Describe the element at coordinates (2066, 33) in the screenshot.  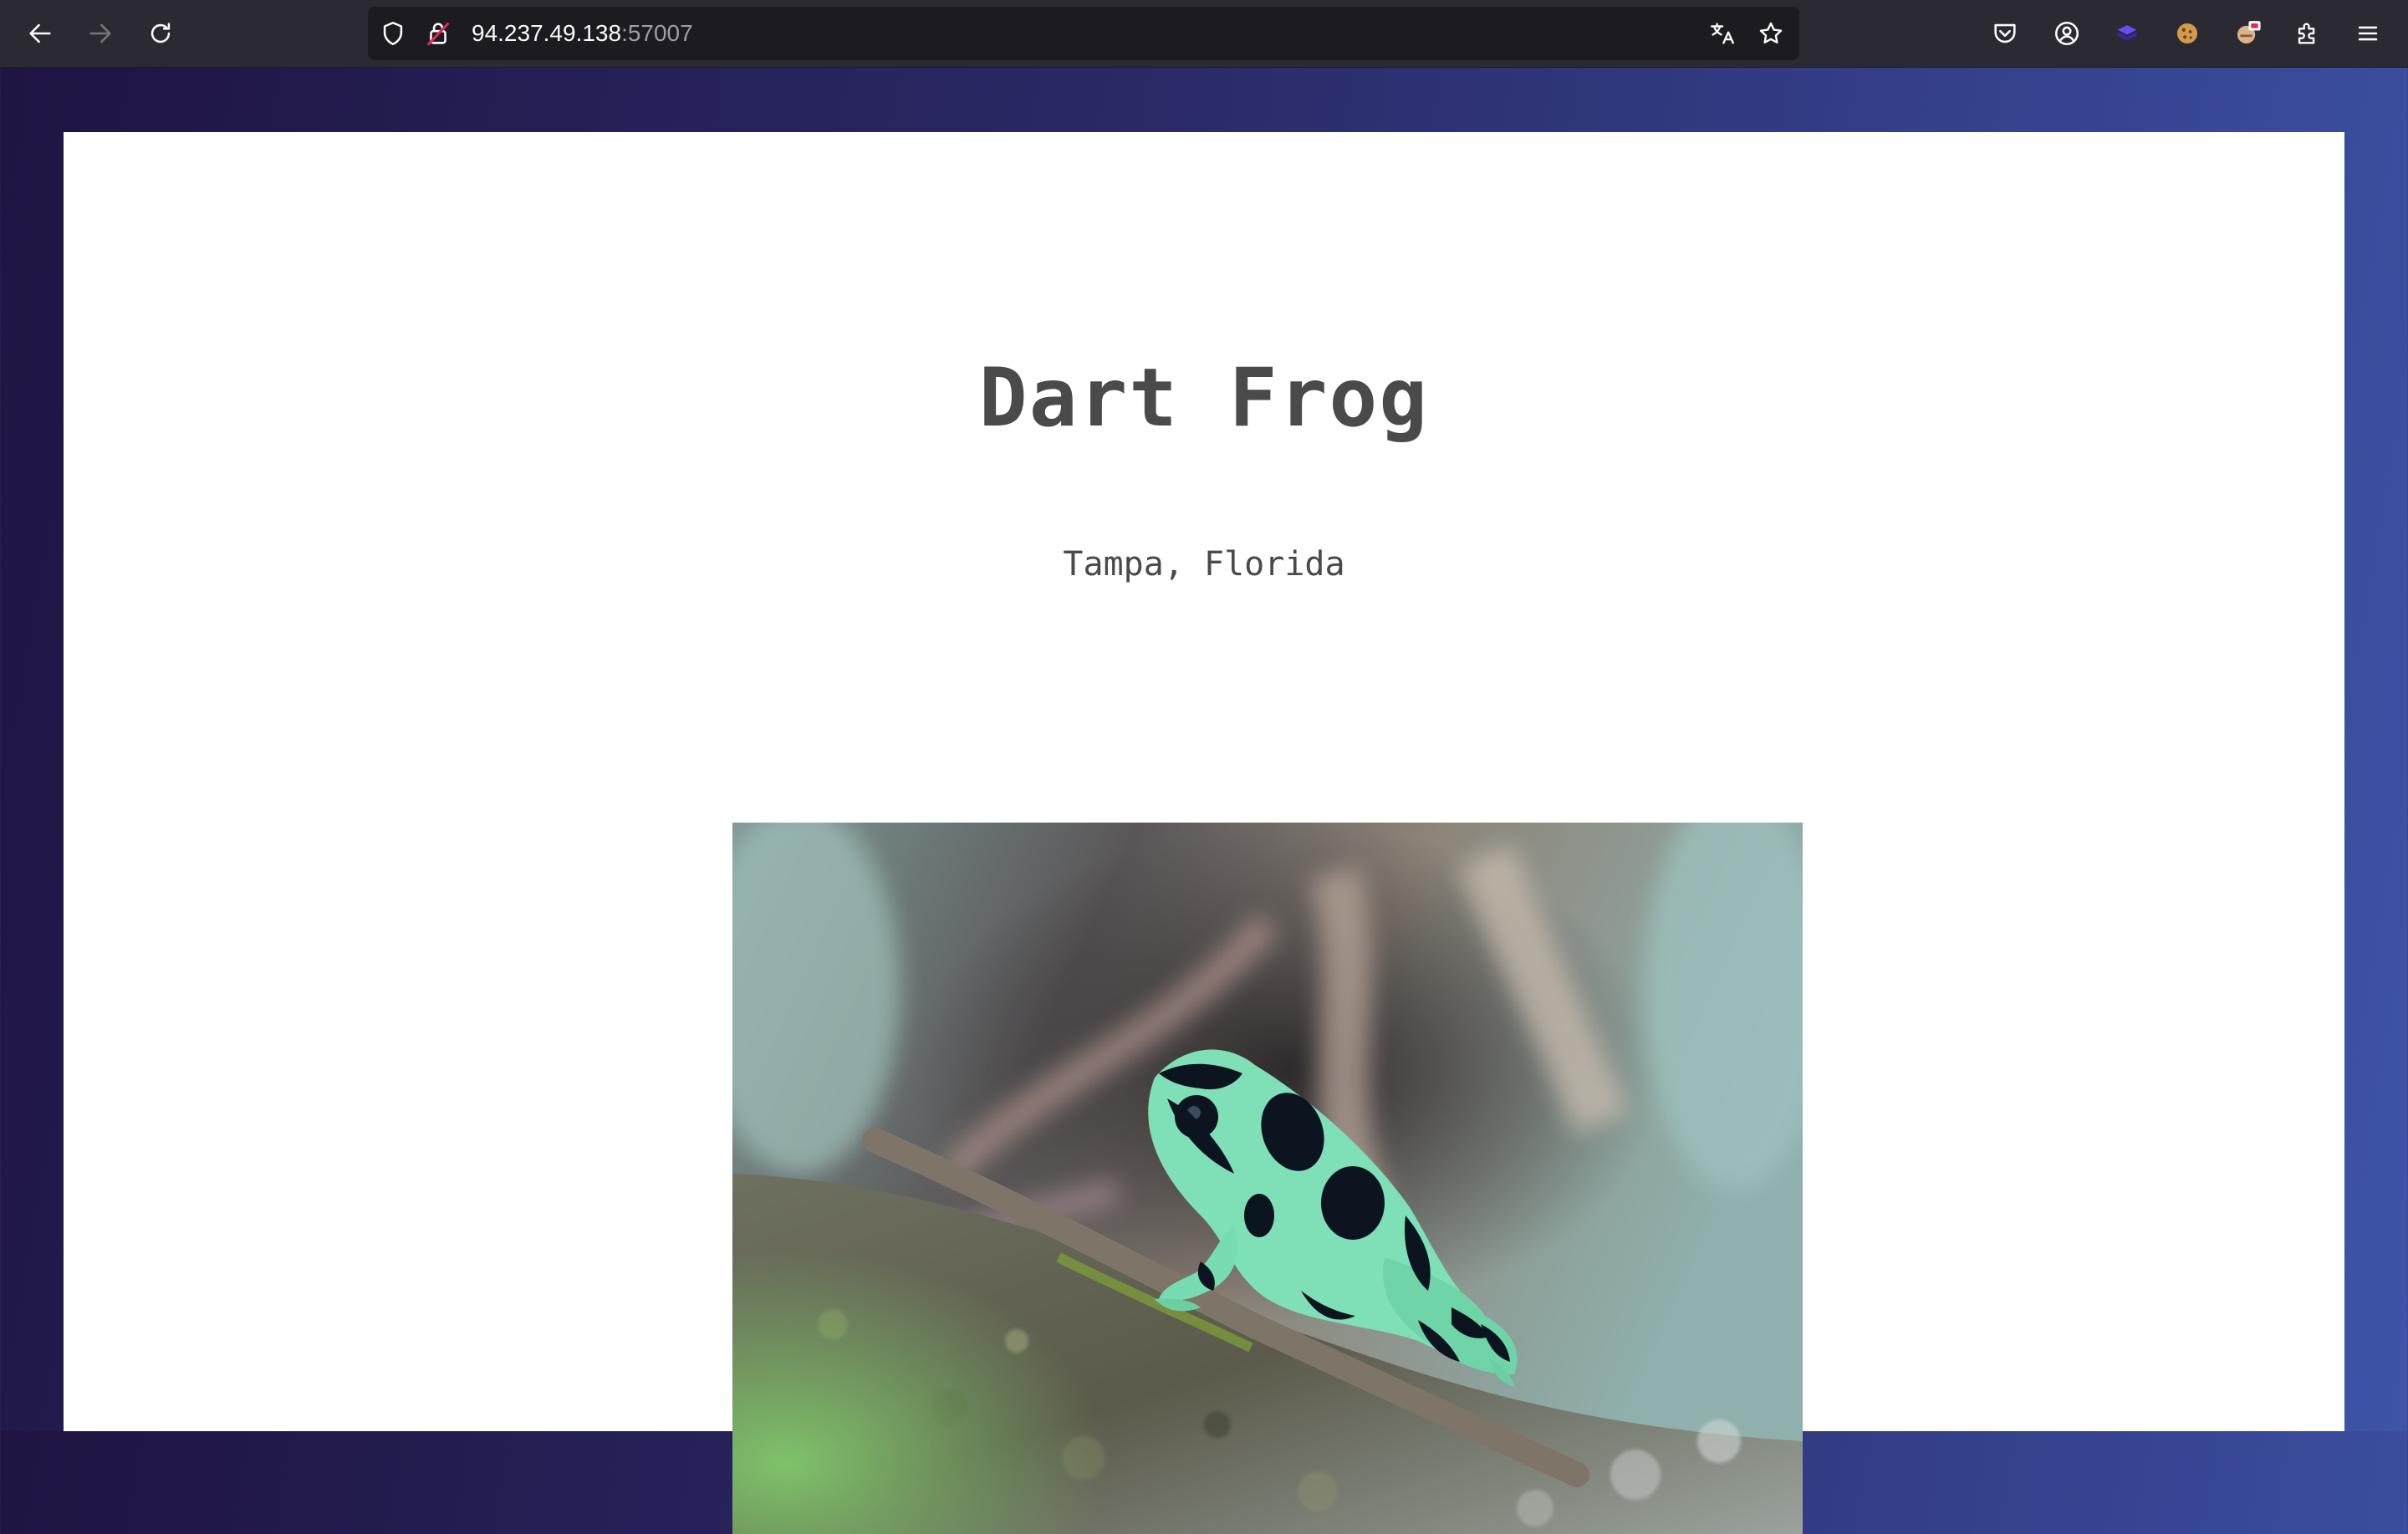
I see `account-icon` at that location.